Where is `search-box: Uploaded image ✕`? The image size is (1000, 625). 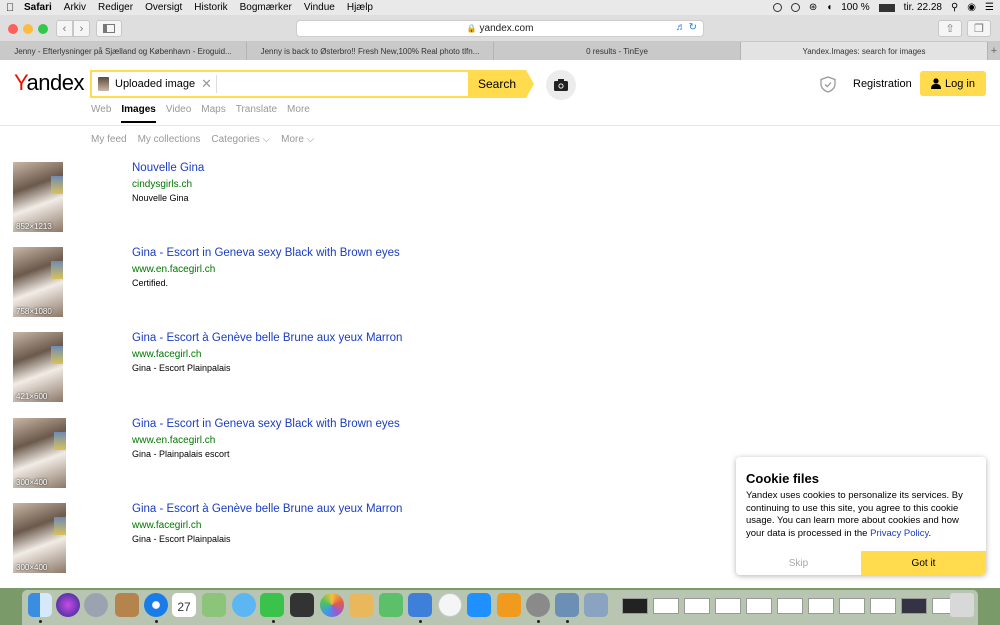 search-box: Uploaded image ✕ is located at coordinates (280, 84).